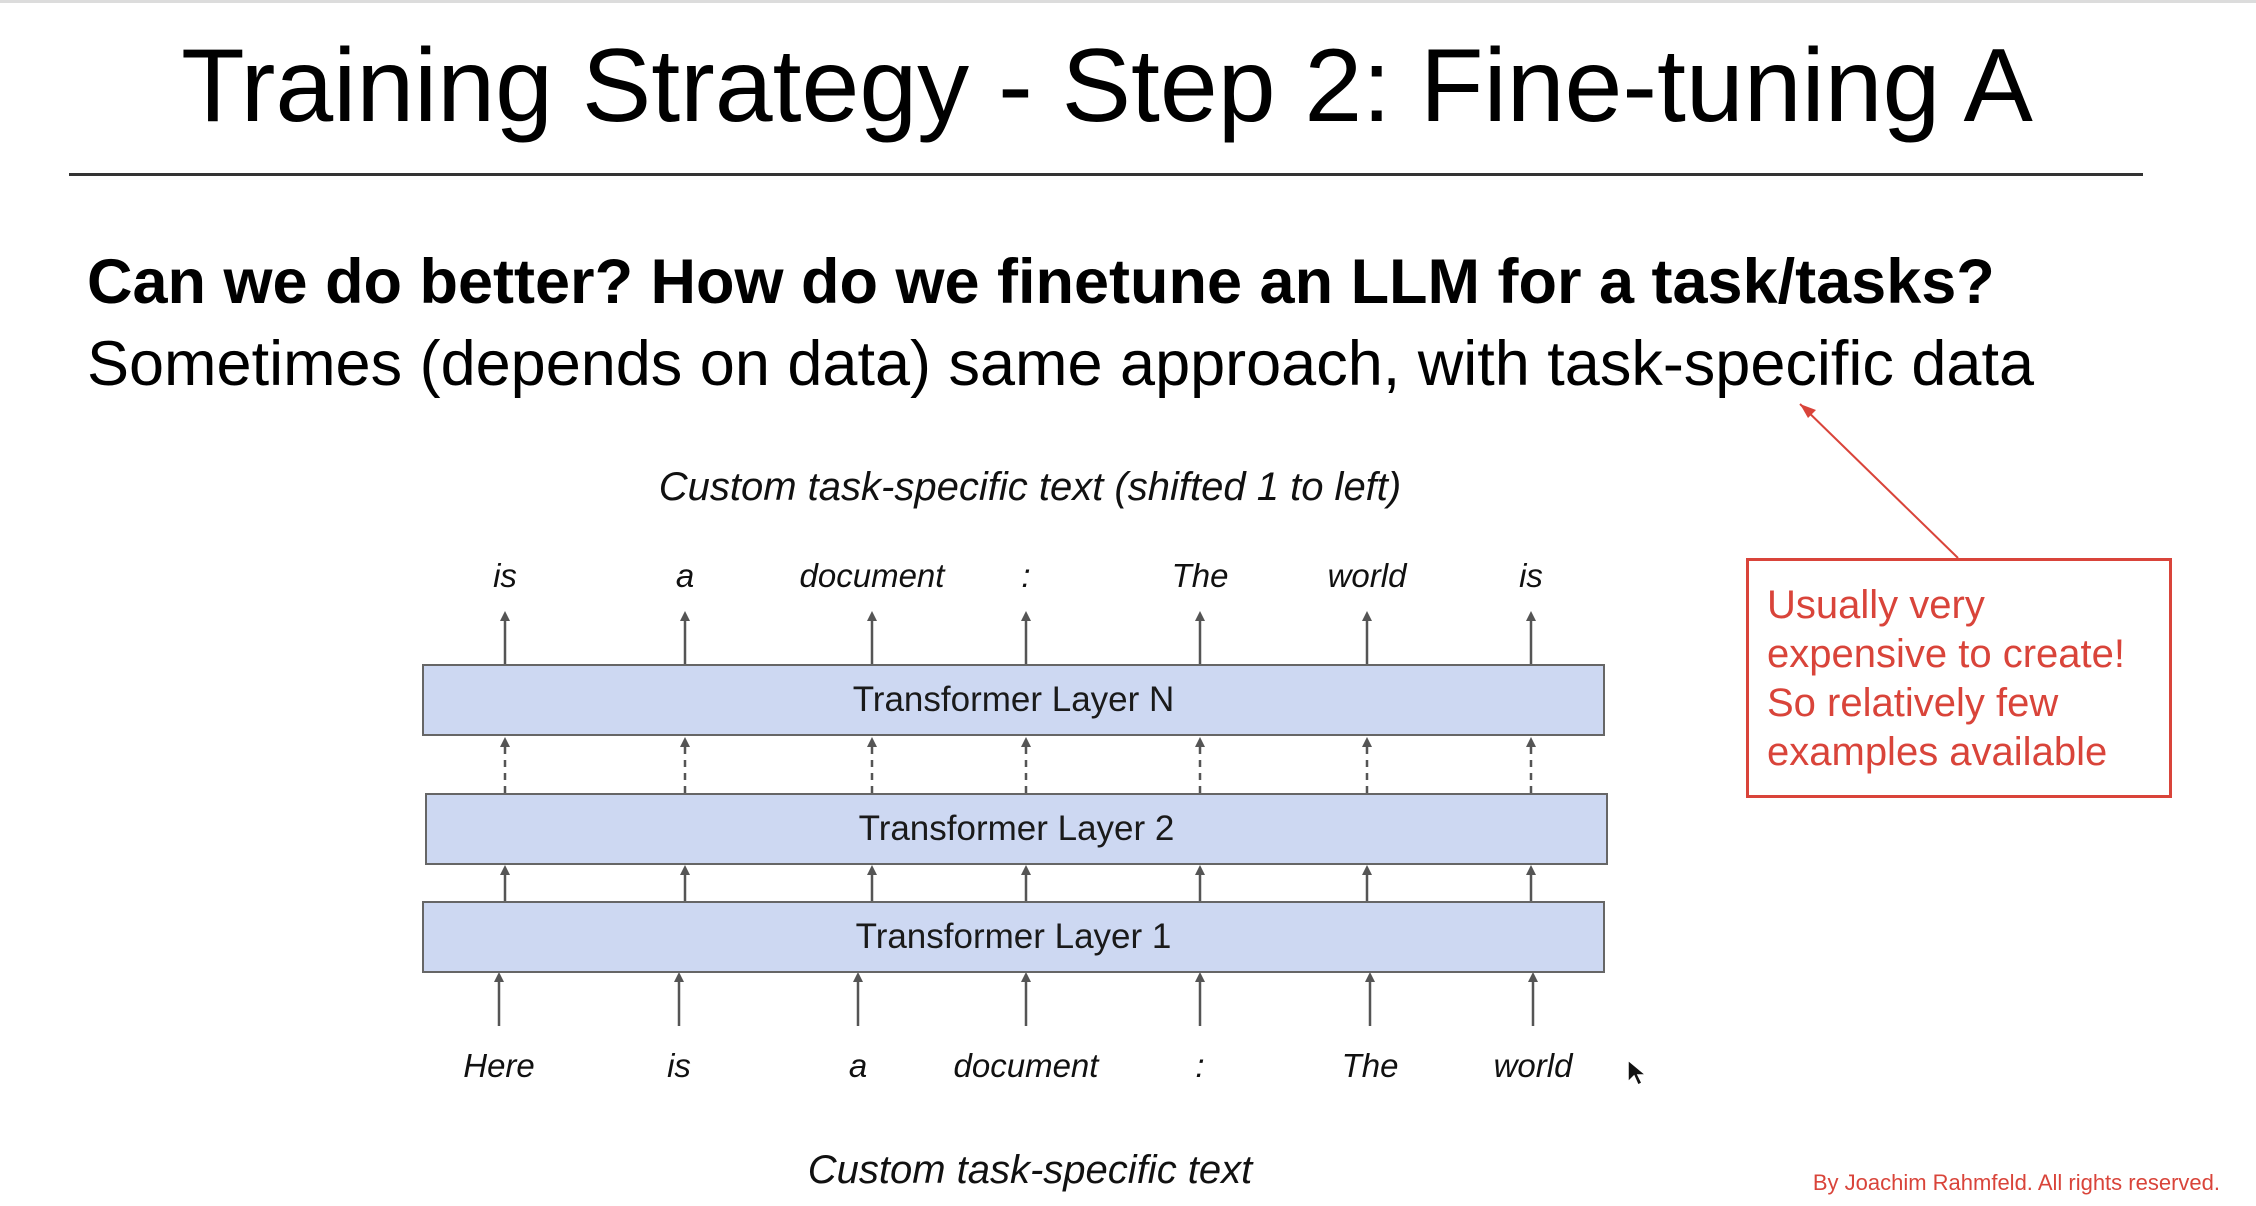  I want to click on mouse-pointer-icon, so click(1637, 1072).